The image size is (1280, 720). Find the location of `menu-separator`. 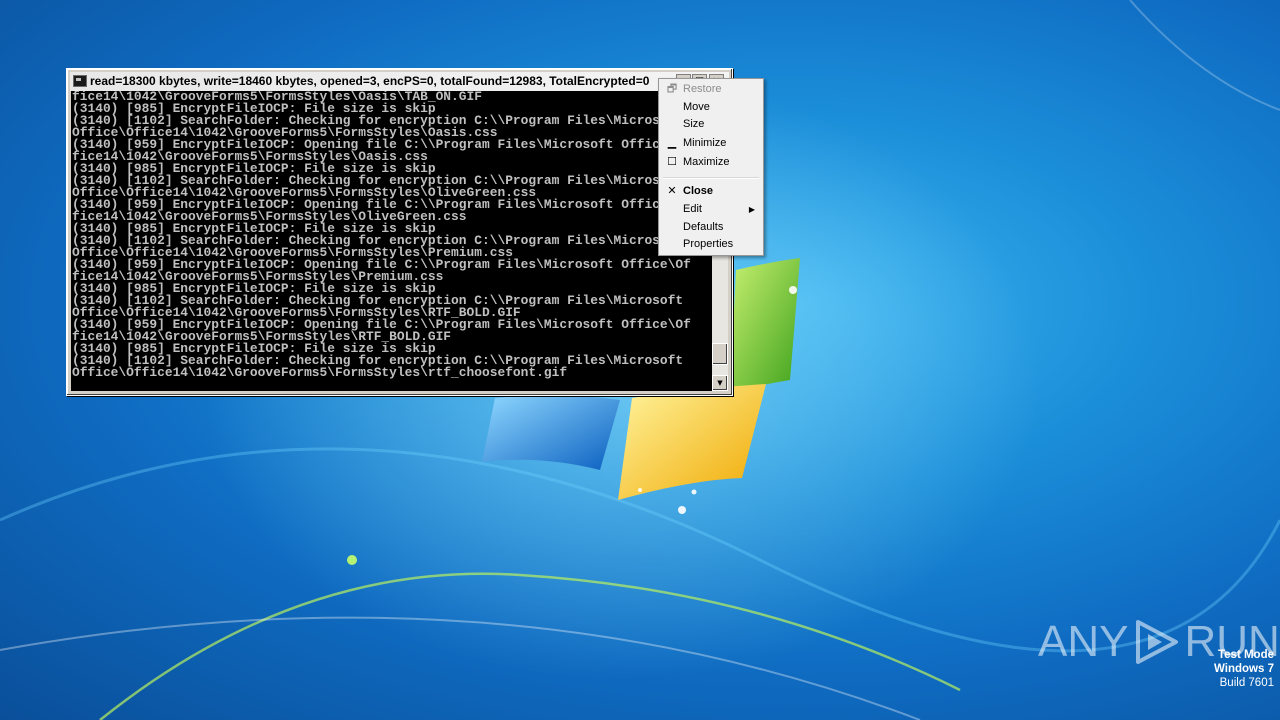

menu-separator is located at coordinates (711, 178).